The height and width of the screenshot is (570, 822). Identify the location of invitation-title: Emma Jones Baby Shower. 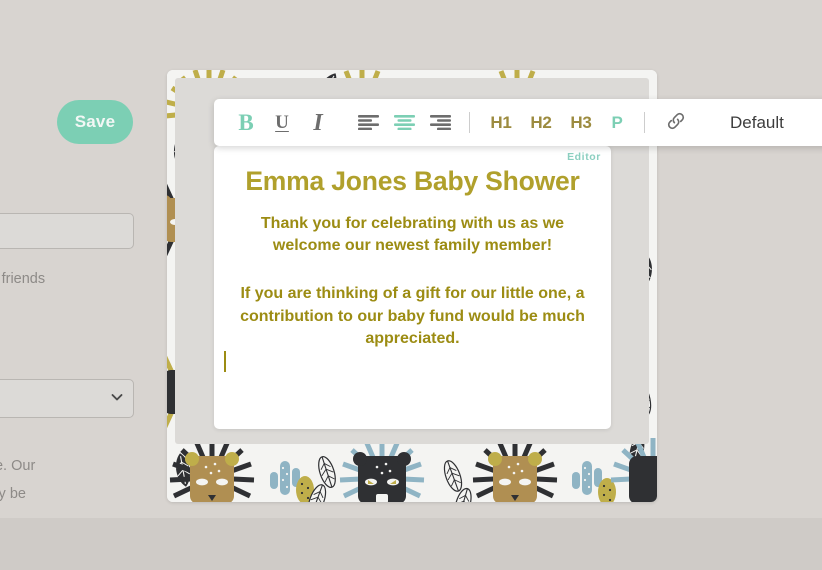
(412, 181).